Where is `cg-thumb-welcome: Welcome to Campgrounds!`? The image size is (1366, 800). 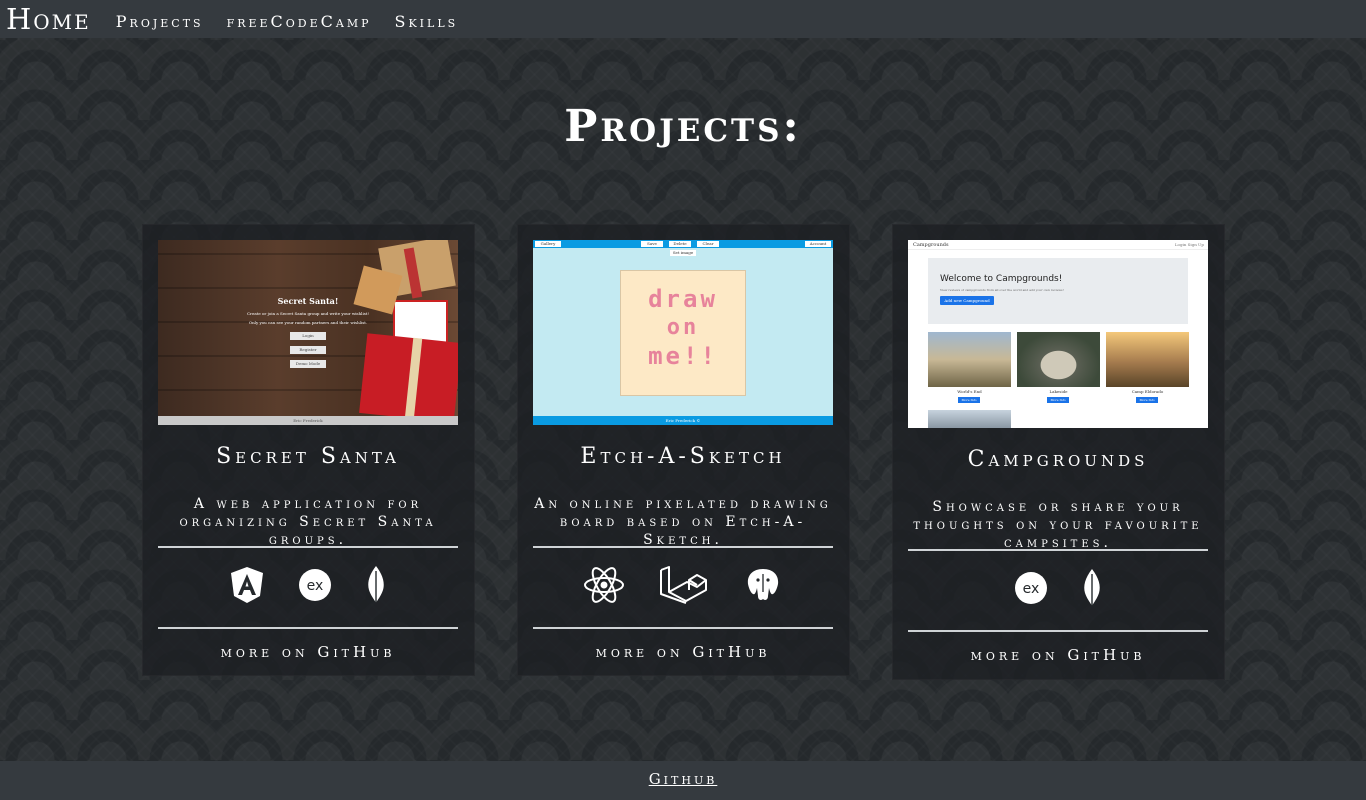 cg-thumb-welcome: Welcome to Campgrounds! is located at coordinates (1001, 279).